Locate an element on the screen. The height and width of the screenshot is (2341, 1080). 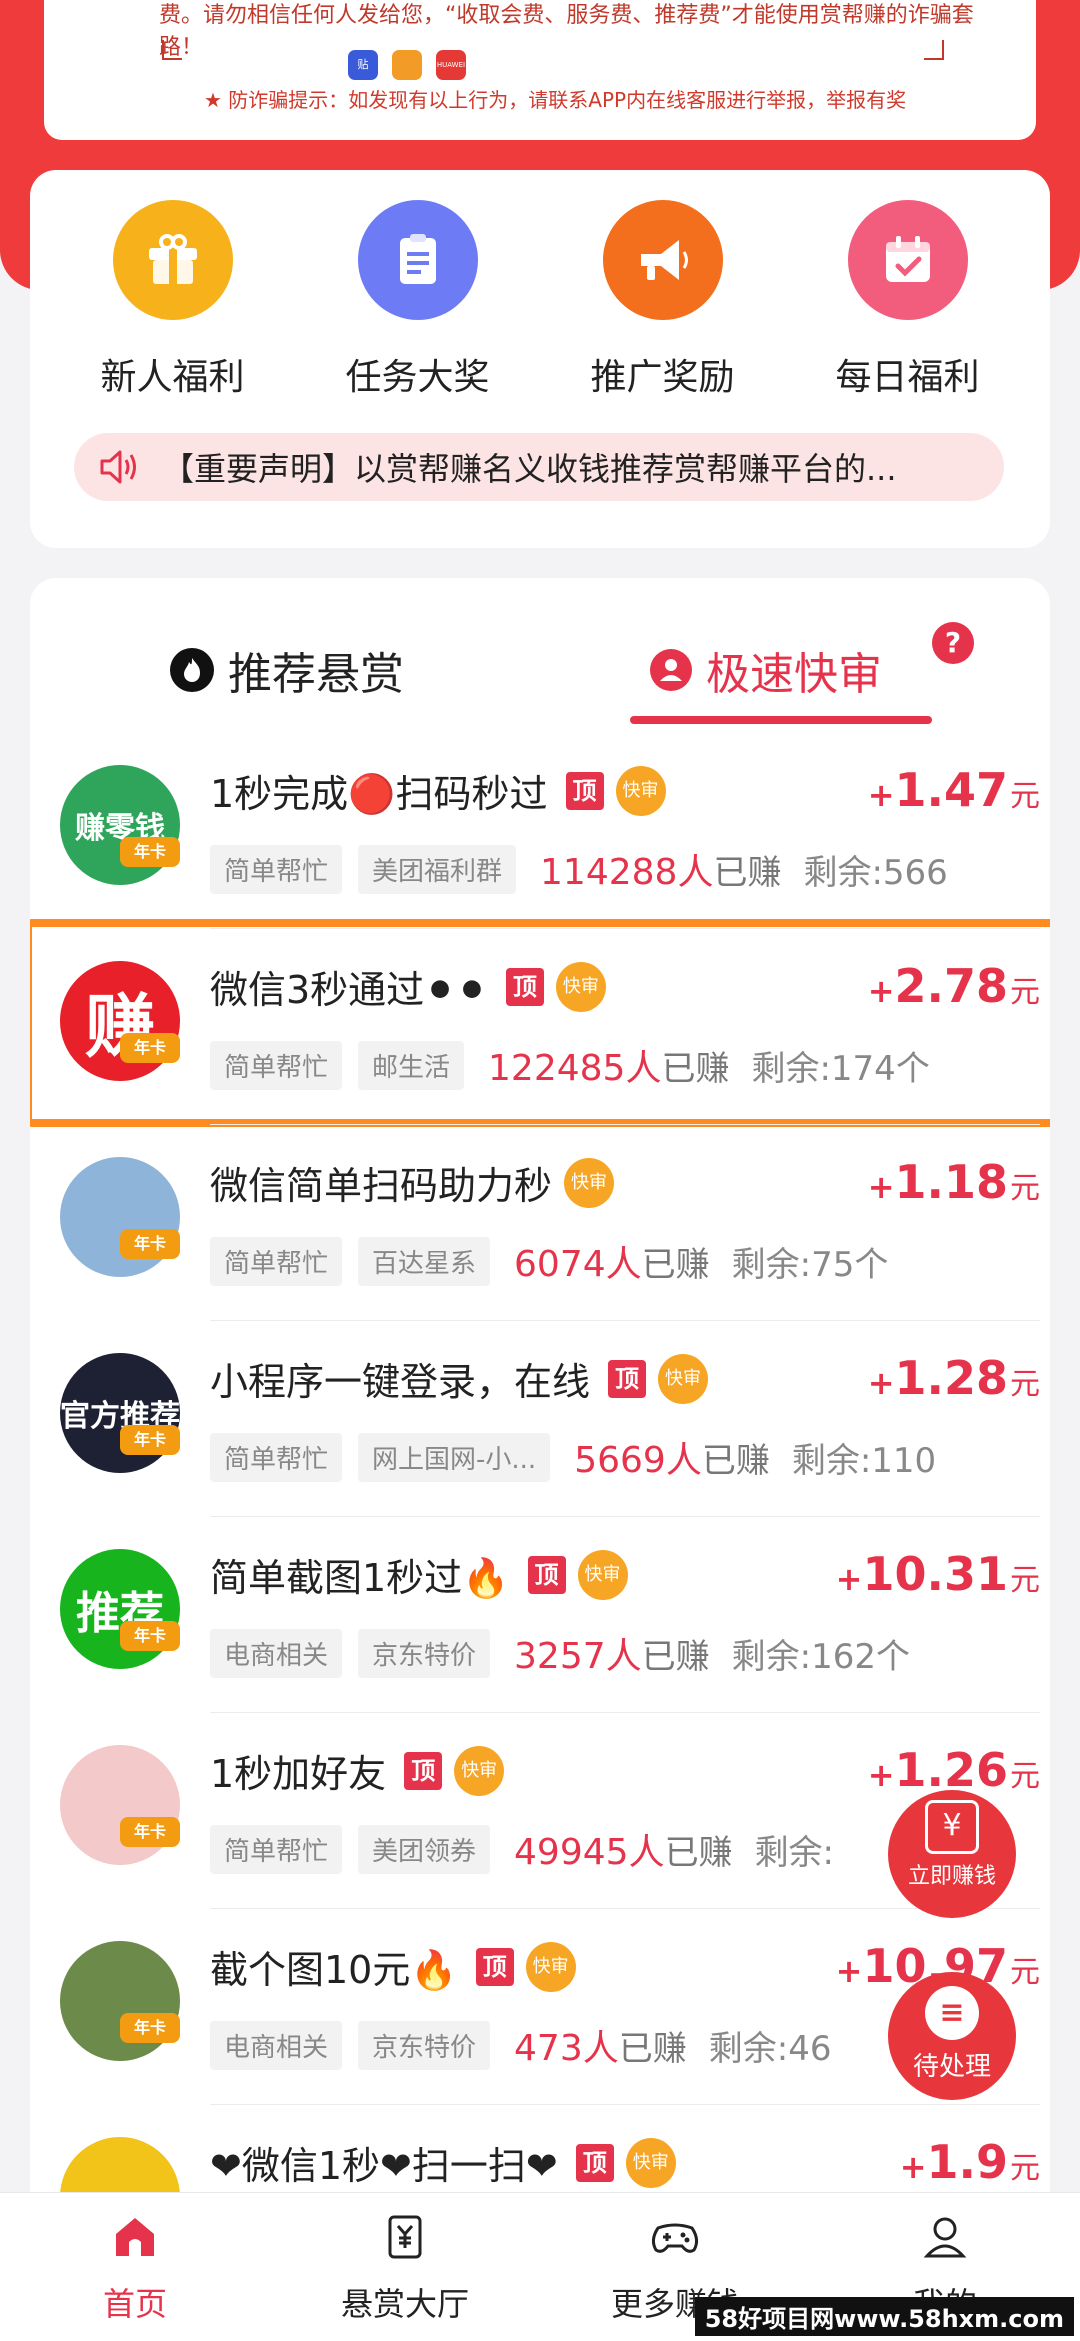
task-title: 截个图10元🔥 is located at coordinates (334, 1970).